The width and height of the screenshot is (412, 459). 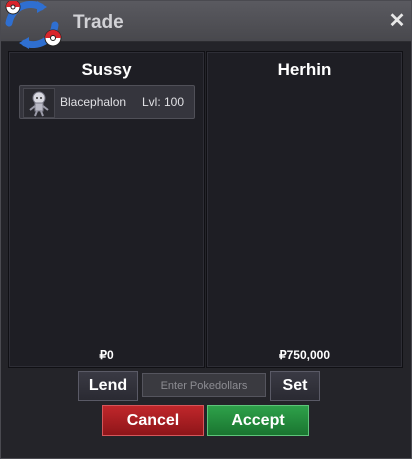 What do you see at coordinates (93, 102) in the screenshot?
I see `pokemon-name: Blacephalon` at bounding box center [93, 102].